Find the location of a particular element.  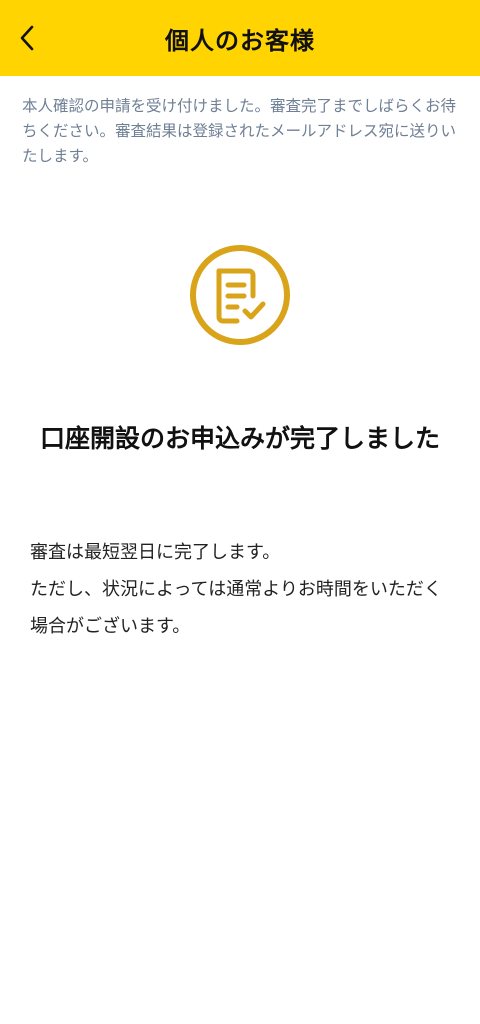

app-header: 個人のお客様 is located at coordinates (240, 38).